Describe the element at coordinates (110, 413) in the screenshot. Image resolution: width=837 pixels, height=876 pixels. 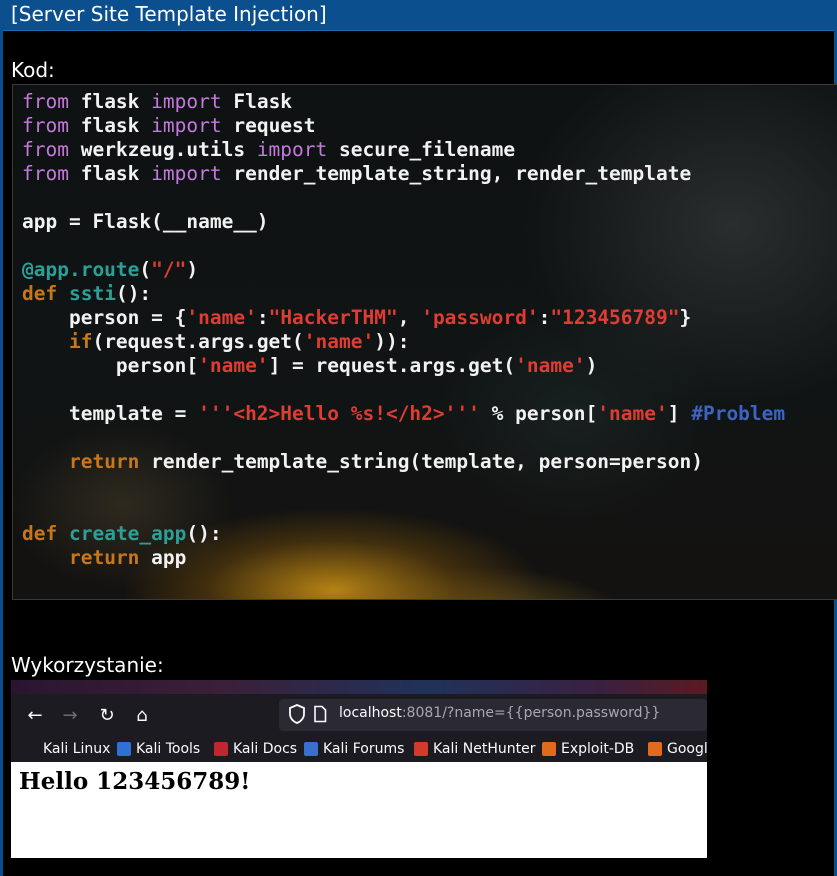
I see `code-token: template =` at that location.